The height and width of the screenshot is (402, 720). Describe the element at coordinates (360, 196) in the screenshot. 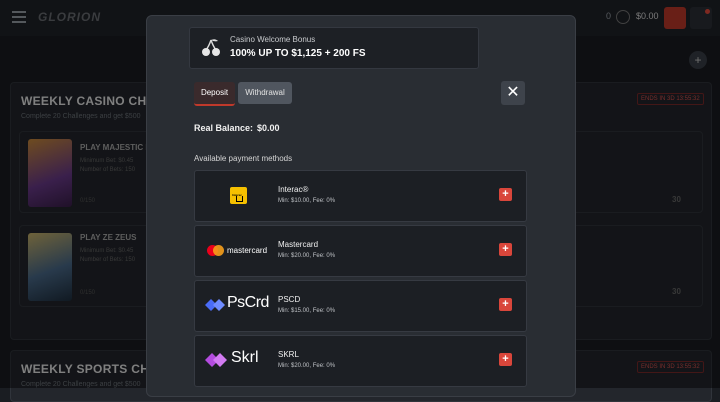

I see `payment-method-interac: Interac Interac® Min: $10.00, Fee: 0% +` at that location.